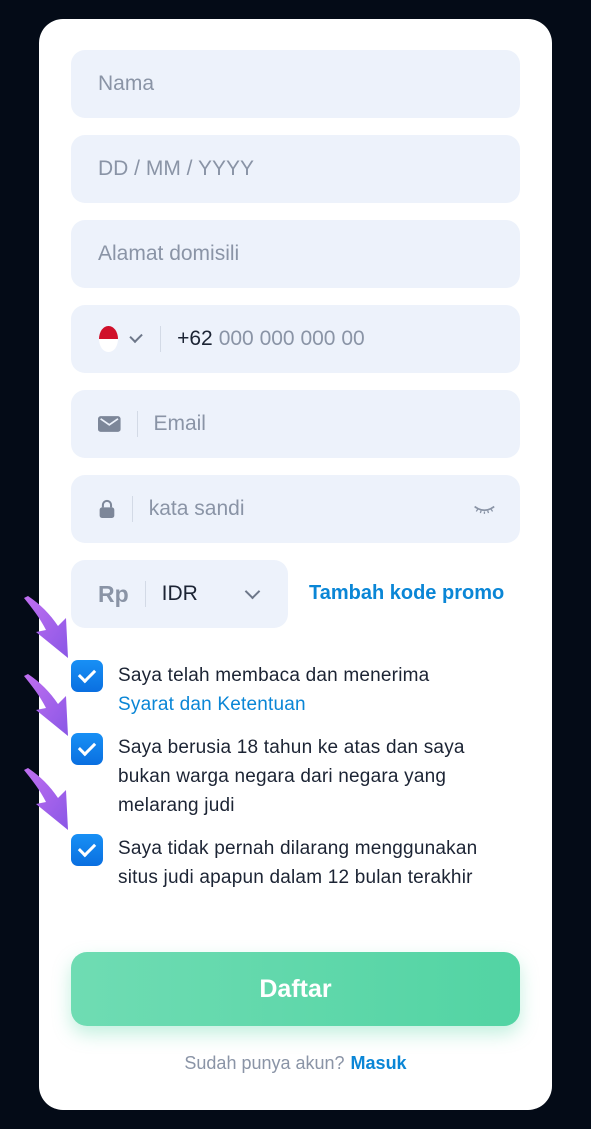  What do you see at coordinates (109, 424) in the screenshot?
I see `mail-icon` at bounding box center [109, 424].